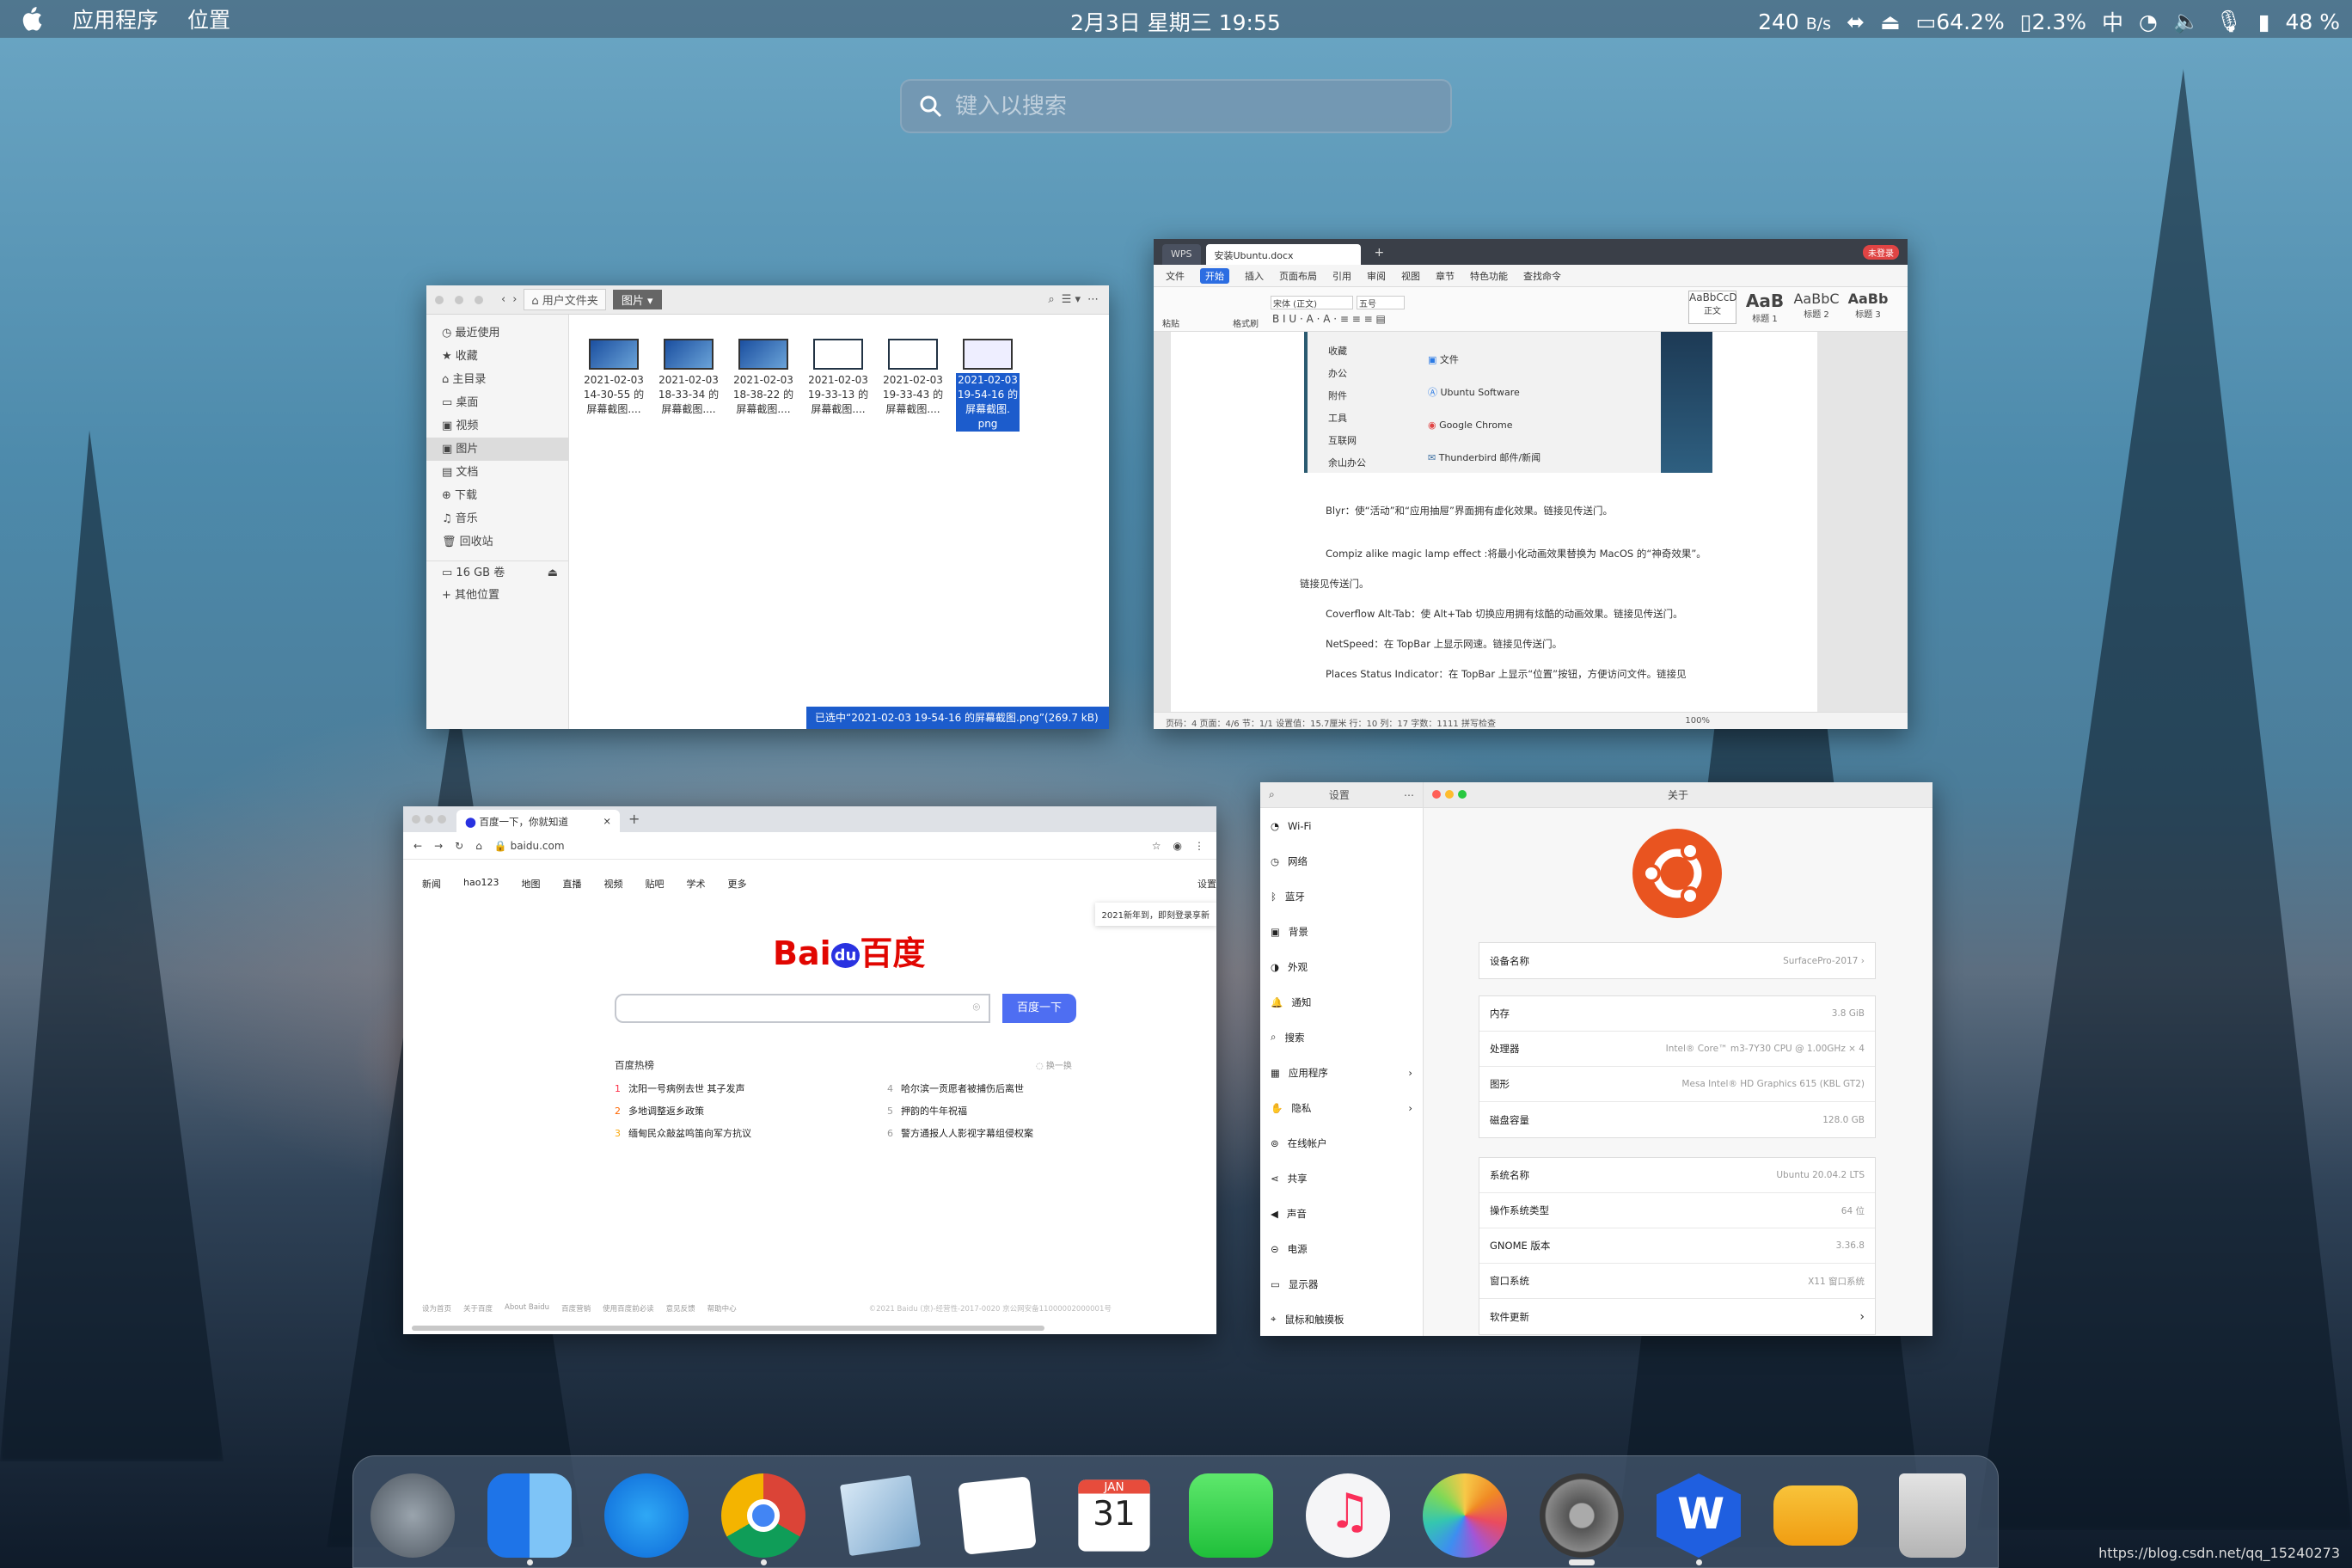 Image resolution: width=2352 pixels, height=1568 pixels. I want to click on paragraph: 链接见传送门。, so click(1334, 584).